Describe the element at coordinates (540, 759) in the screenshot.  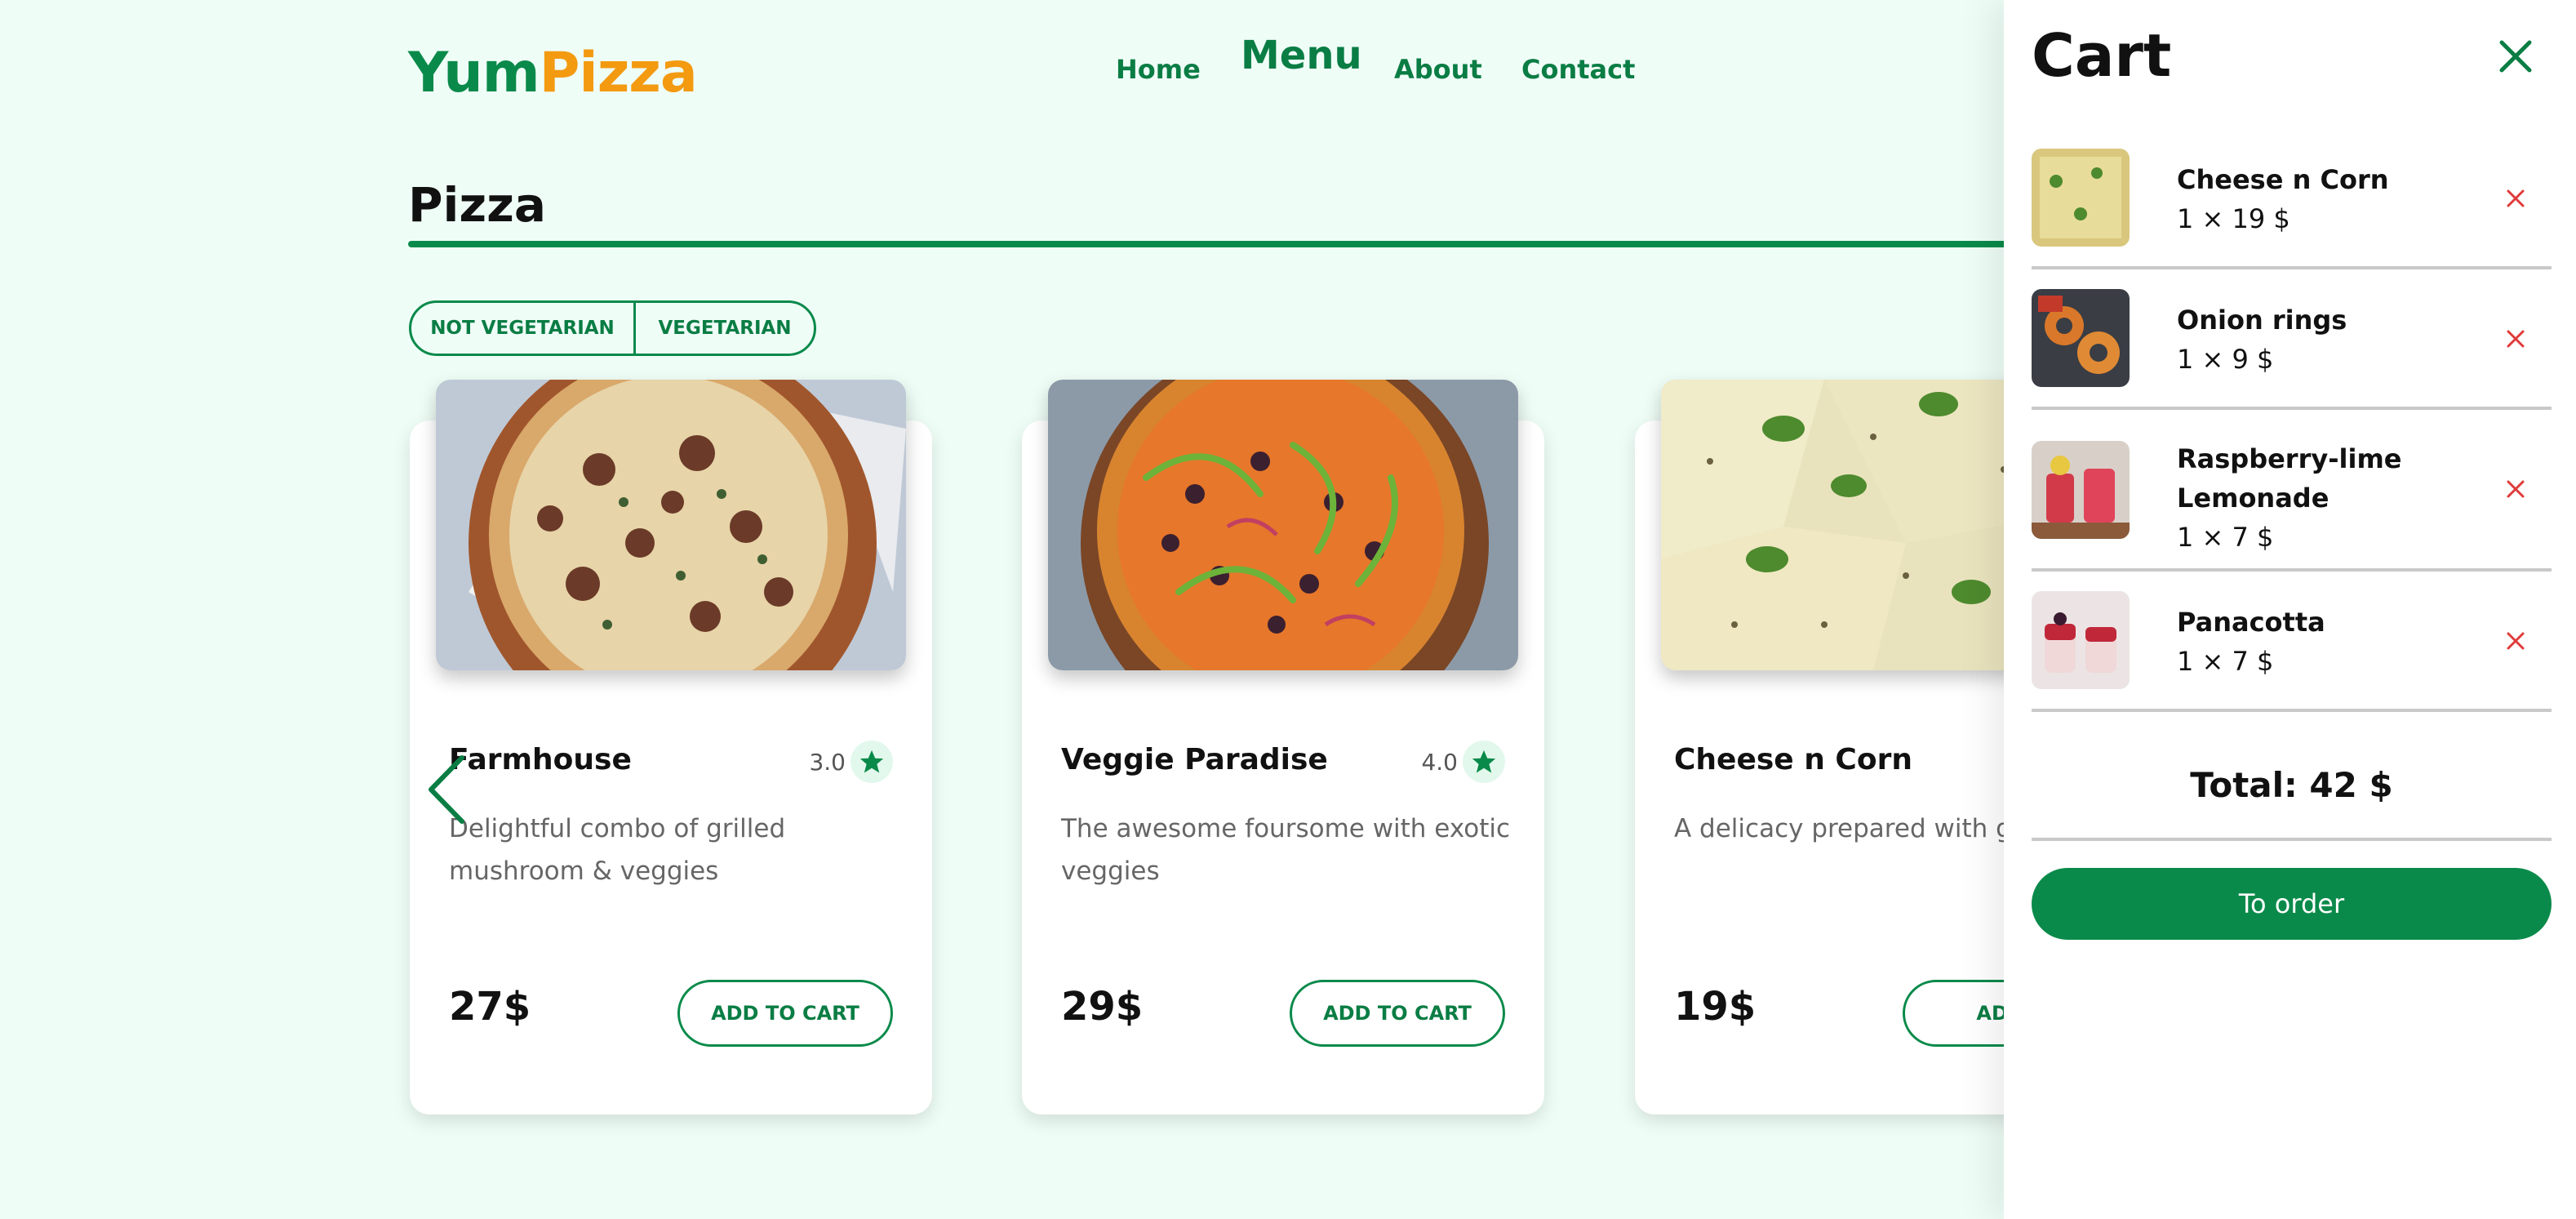
I see `product-name: Farmhouse` at that location.